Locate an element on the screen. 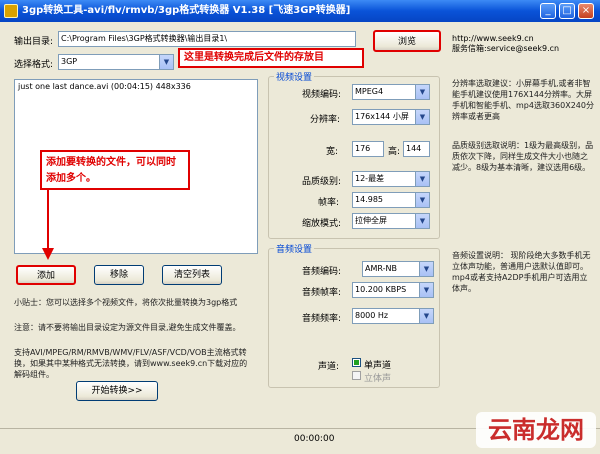  scale-value: 拉伸全屏 is located at coordinates (371, 220).